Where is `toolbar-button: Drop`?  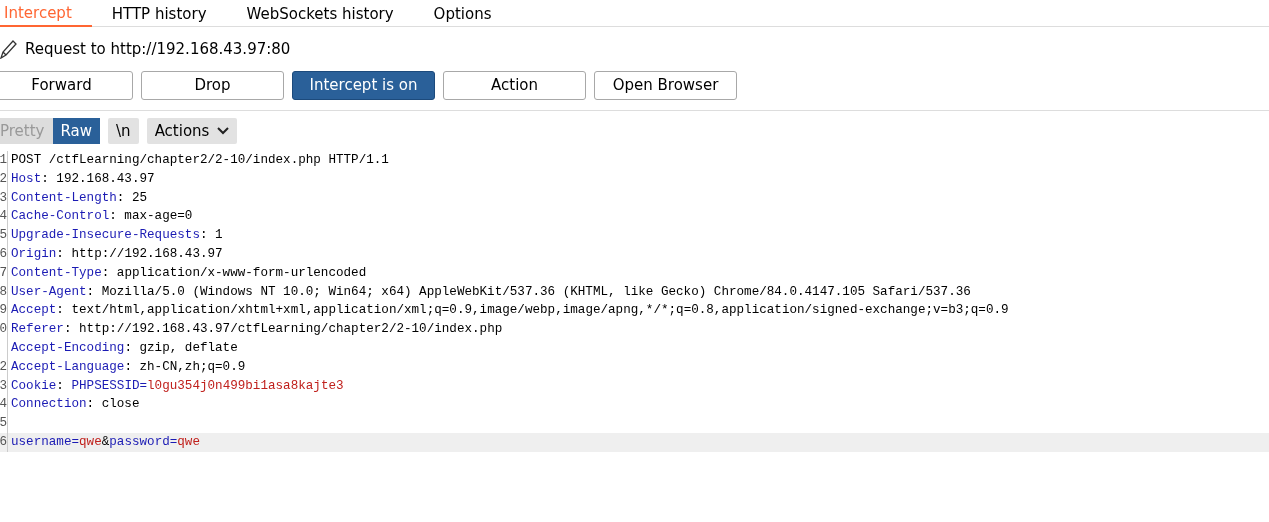 toolbar-button: Drop is located at coordinates (212, 85).